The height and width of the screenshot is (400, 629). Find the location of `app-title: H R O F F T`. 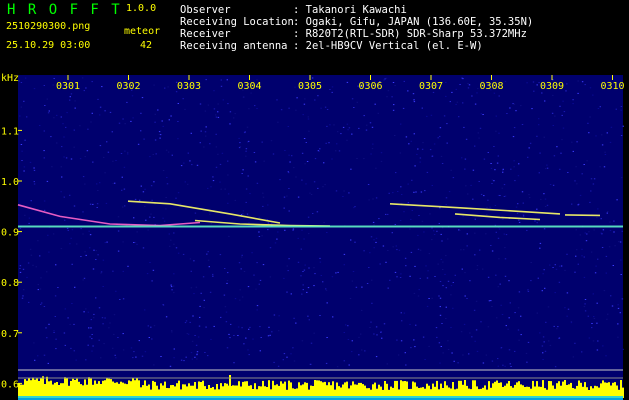

app-title: H R O F F T is located at coordinates (64, 10).